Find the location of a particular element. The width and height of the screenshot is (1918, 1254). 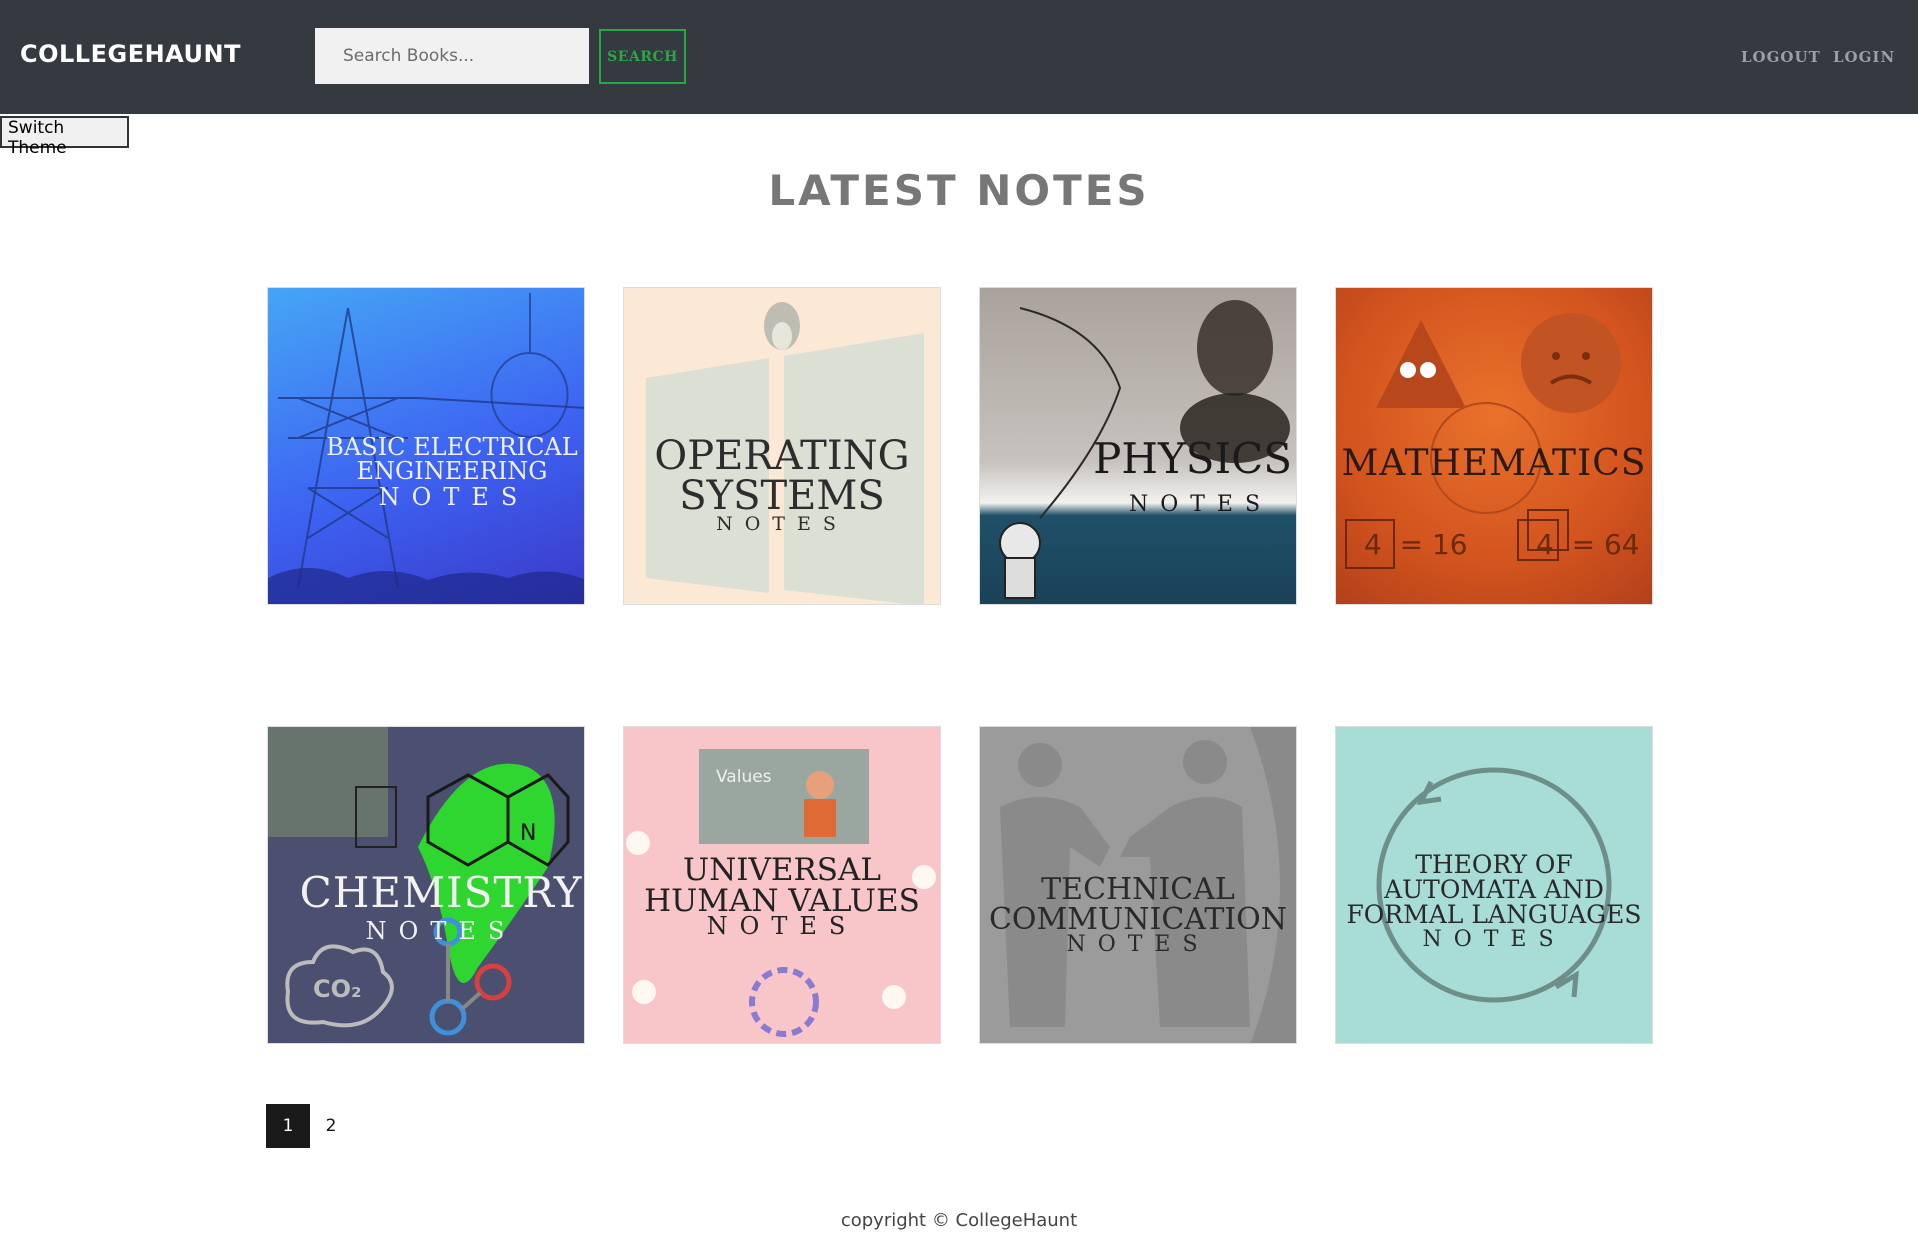

footer-copyright: copyright © CollegeHaunt is located at coordinates (959, 1220).